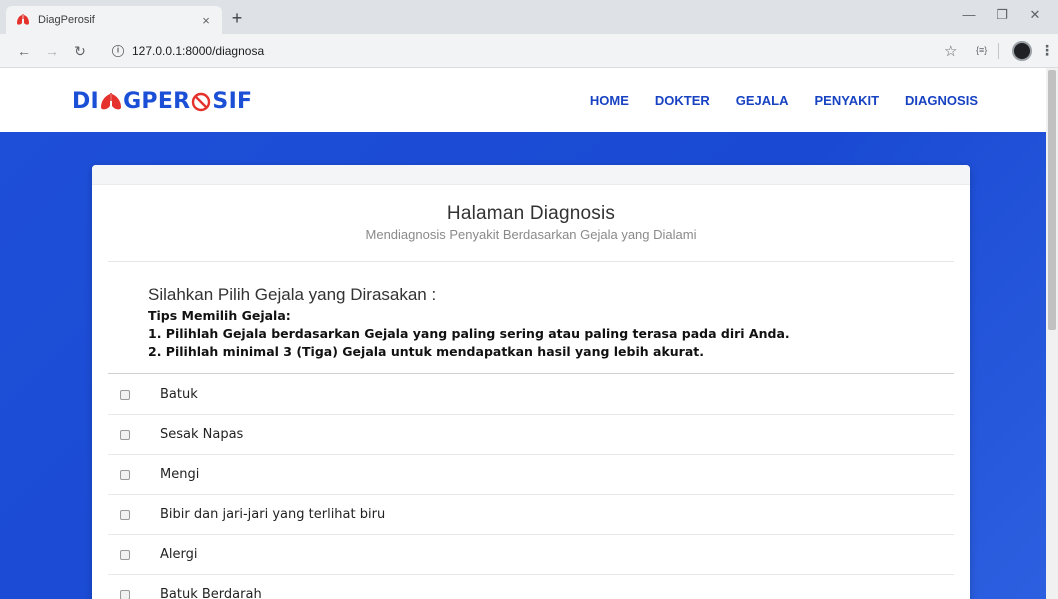 The height and width of the screenshot is (599, 1058). I want to click on symptom-row: Bibir dan jari-jari yang terlihat biru, so click(531, 515).